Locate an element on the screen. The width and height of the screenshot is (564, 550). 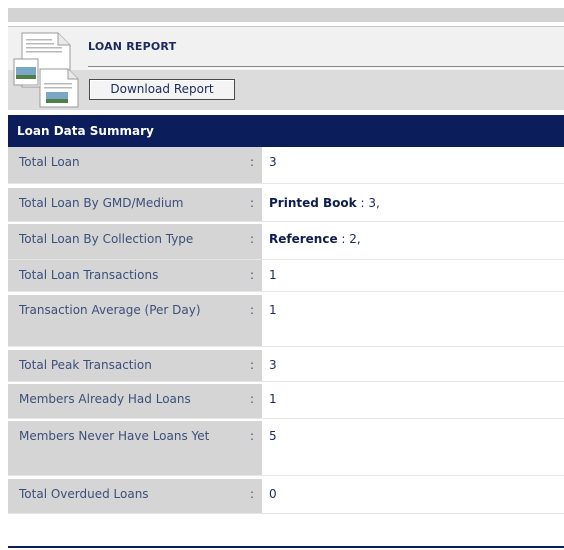
row-value: Reference : 2, is located at coordinates (413, 241).